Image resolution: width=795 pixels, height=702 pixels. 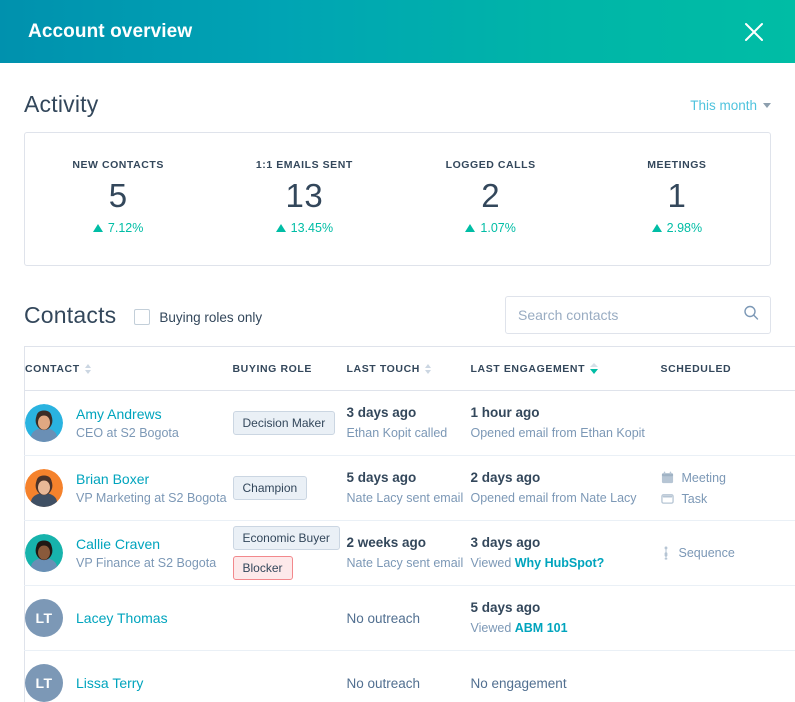 What do you see at coordinates (694, 498) in the screenshot?
I see `scheduled-item-label: Task` at bounding box center [694, 498].